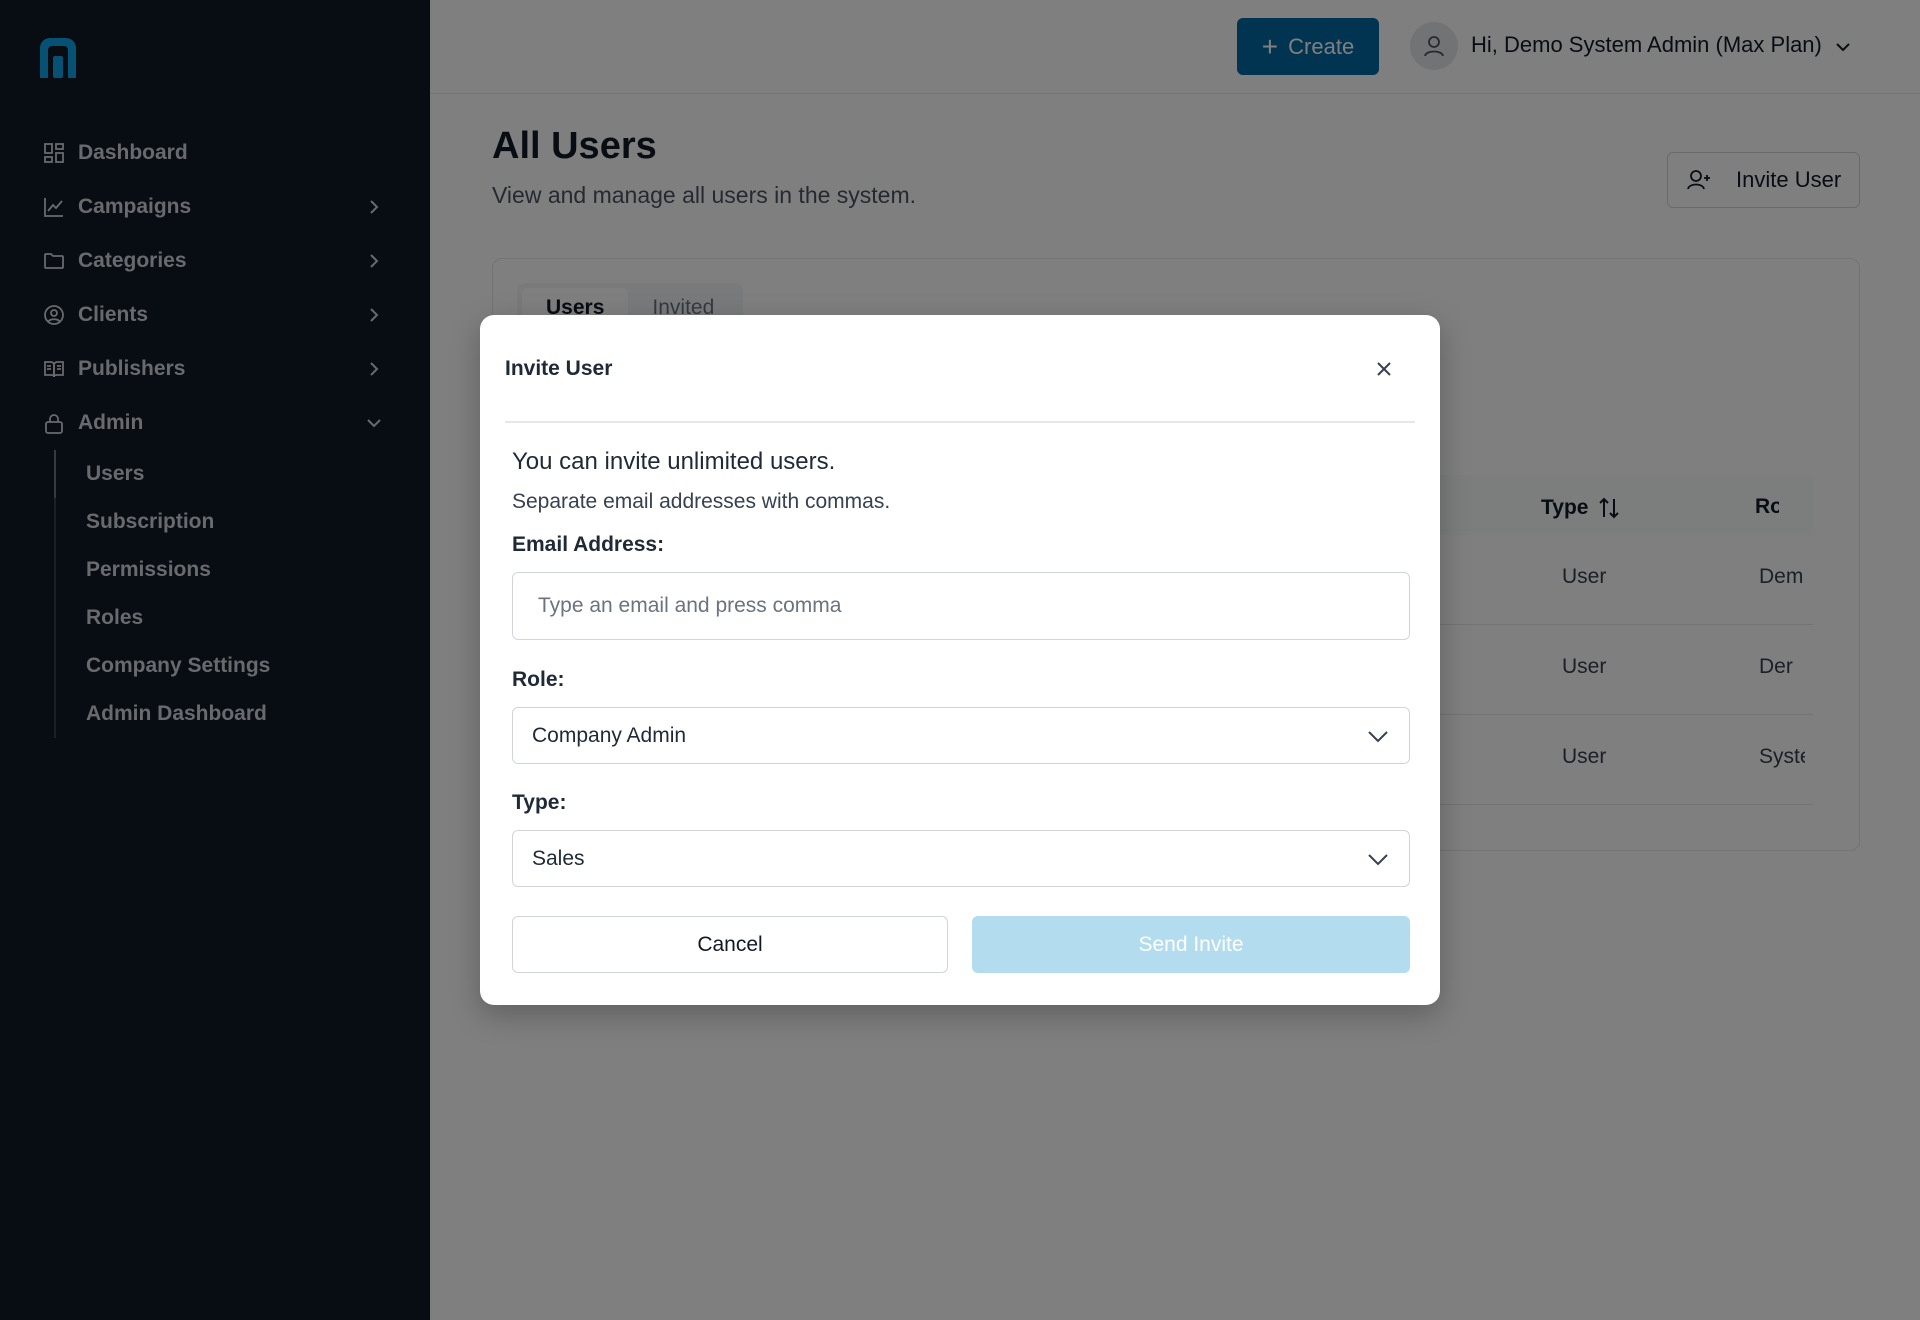 This screenshot has height=1320, width=1920. I want to click on type-selected-value: Sales, so click(558, 858).